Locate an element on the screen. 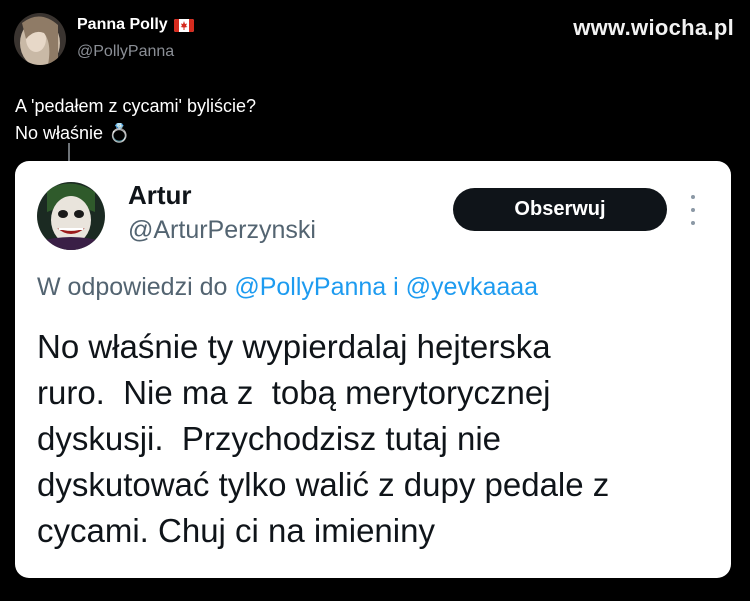 This screenshot has width=750, height=601. tweet-text-line: ruro. Nie ma z tobą merytorycznej is located at coordinates (294, 392).